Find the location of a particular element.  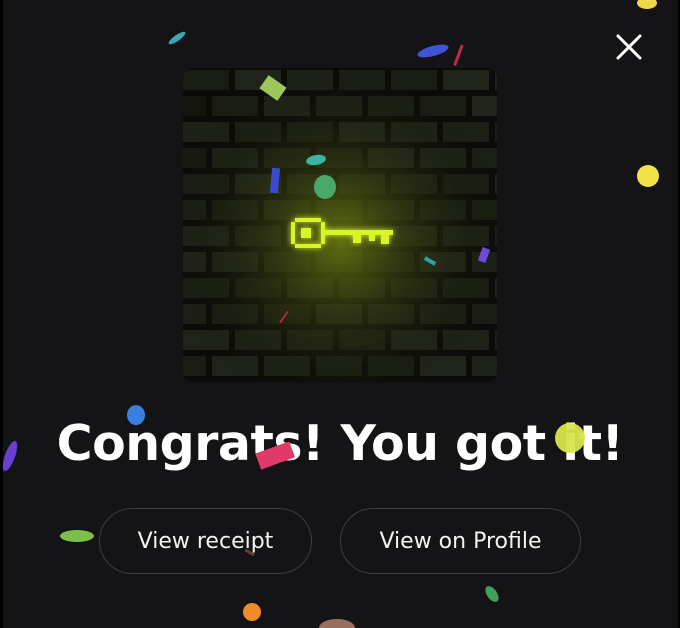

close-icon is located at coordinates (629, 47).